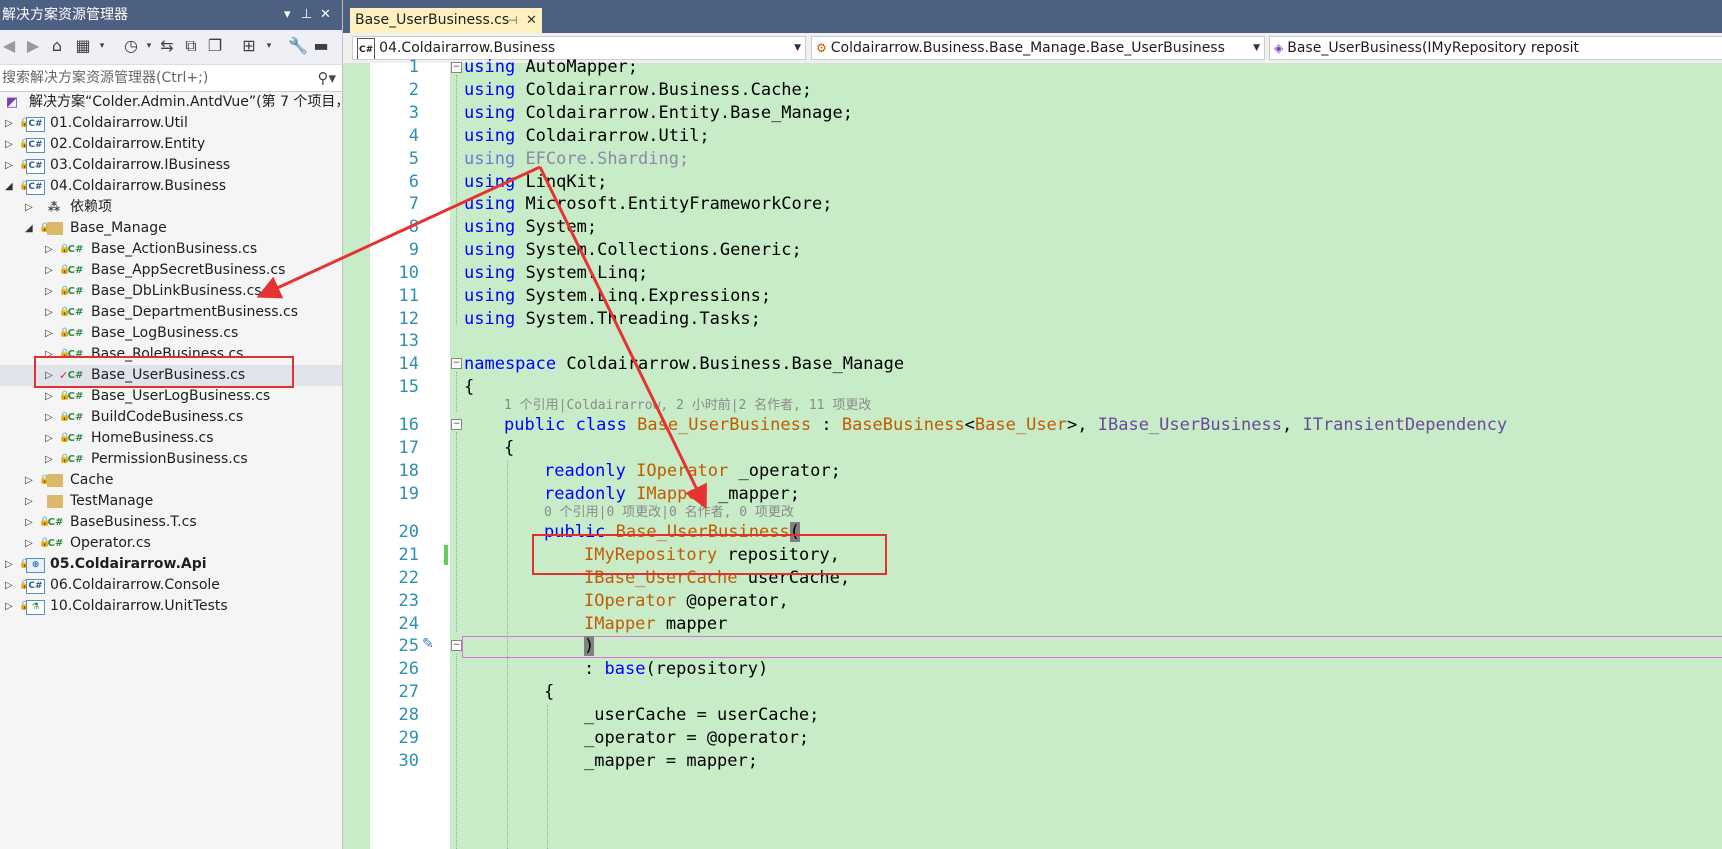 This screenshot has height=849, width=1722. I want to click on tree-item-file: ▷ 🔒 C# Base_DbLinkBusiness.cs, so click(171, 291).